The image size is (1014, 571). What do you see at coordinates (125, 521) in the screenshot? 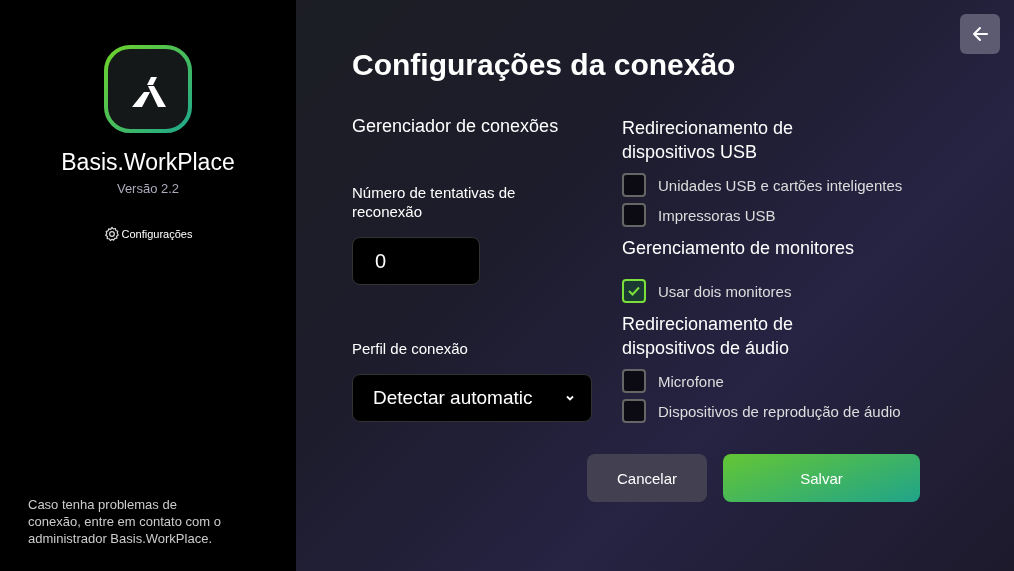
I see `help-text: Caso tenha problemas de conexão, entre em contato com o administrador Basis.WorkPlace.` at bounding box center [125, 521].